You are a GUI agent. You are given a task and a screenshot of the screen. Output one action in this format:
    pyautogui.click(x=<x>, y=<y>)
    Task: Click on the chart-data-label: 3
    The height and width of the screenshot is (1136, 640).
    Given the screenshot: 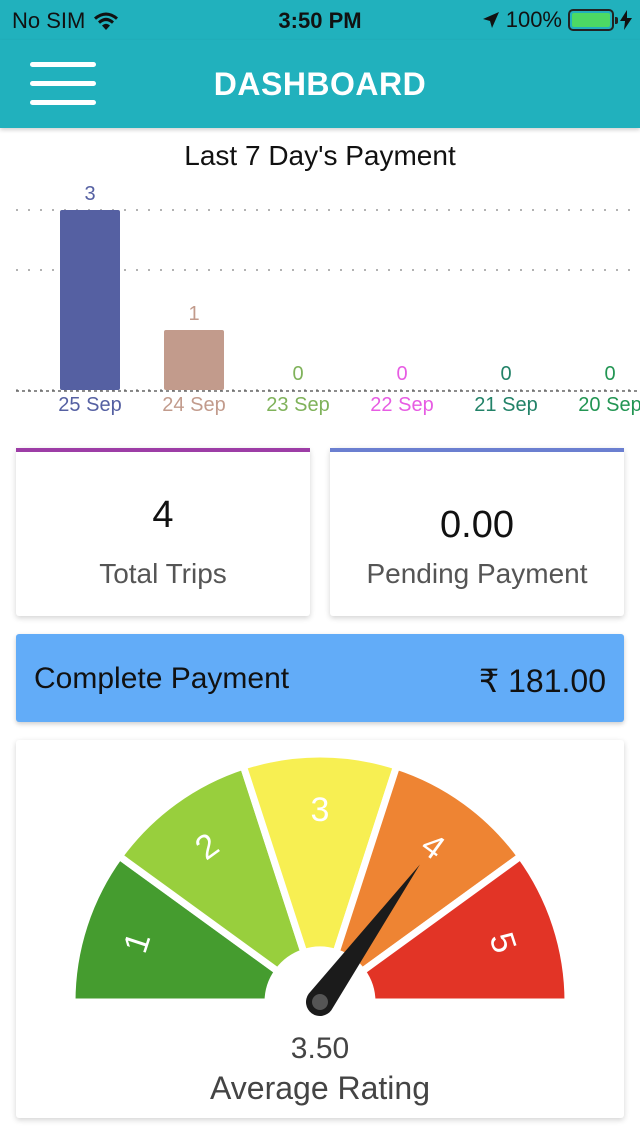 What is the action you would take?
    pyautogui.click(x=89, y=194)
    